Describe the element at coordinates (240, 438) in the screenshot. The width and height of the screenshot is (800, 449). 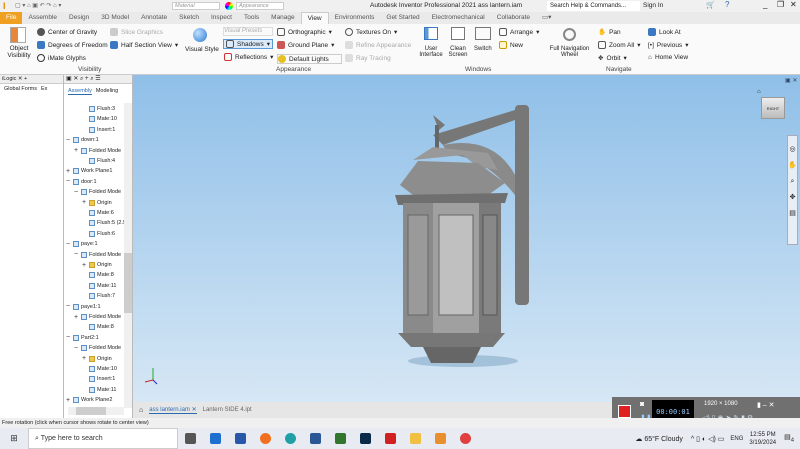
I see `store-icon` at that location.